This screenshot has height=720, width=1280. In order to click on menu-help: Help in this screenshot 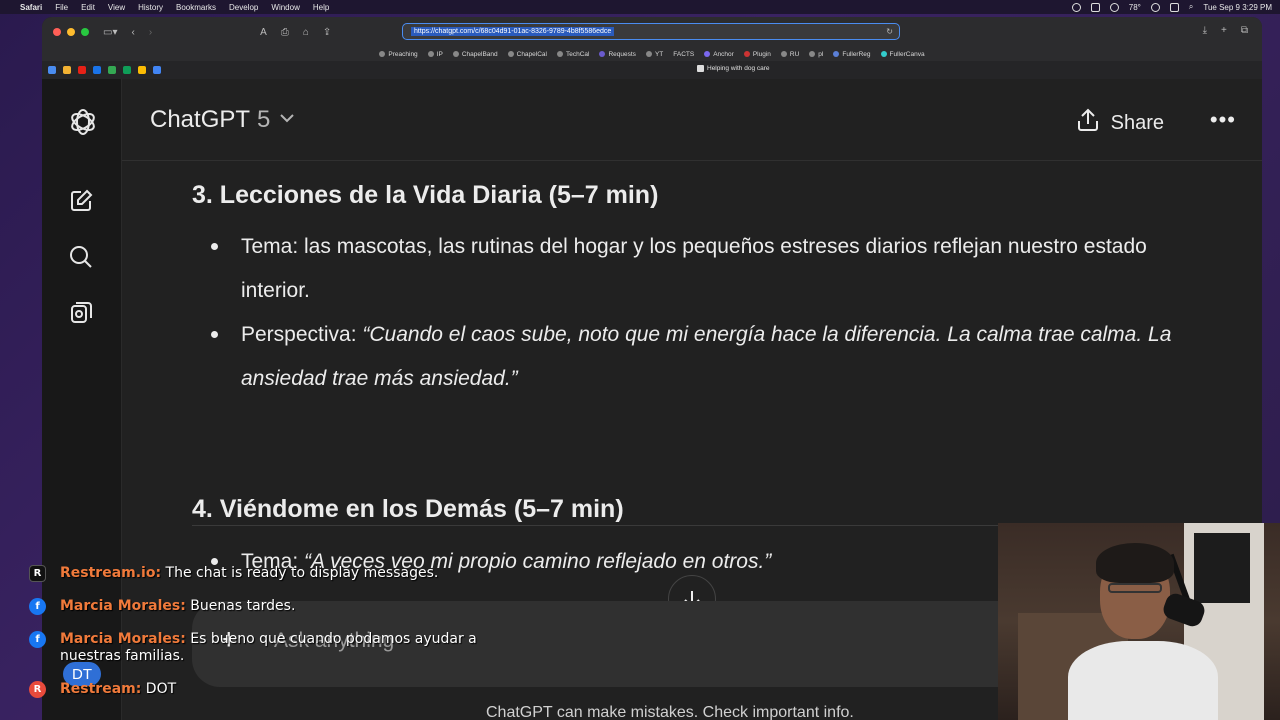, I will do `click(321, 7)`.